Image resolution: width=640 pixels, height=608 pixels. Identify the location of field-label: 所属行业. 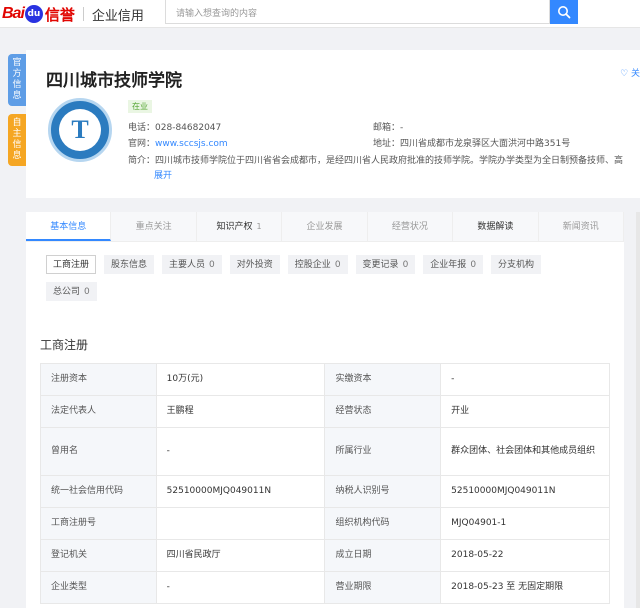
(383, 451).